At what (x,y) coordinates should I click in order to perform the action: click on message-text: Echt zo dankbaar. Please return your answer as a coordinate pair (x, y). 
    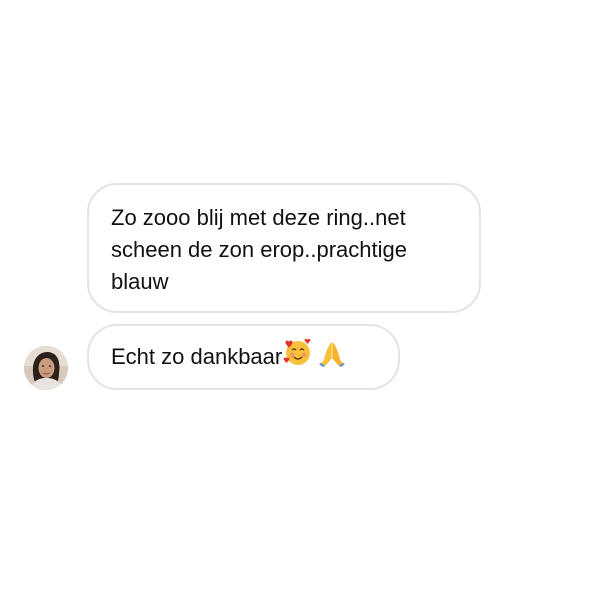
    Looking at the image, I should click on (197, 356).